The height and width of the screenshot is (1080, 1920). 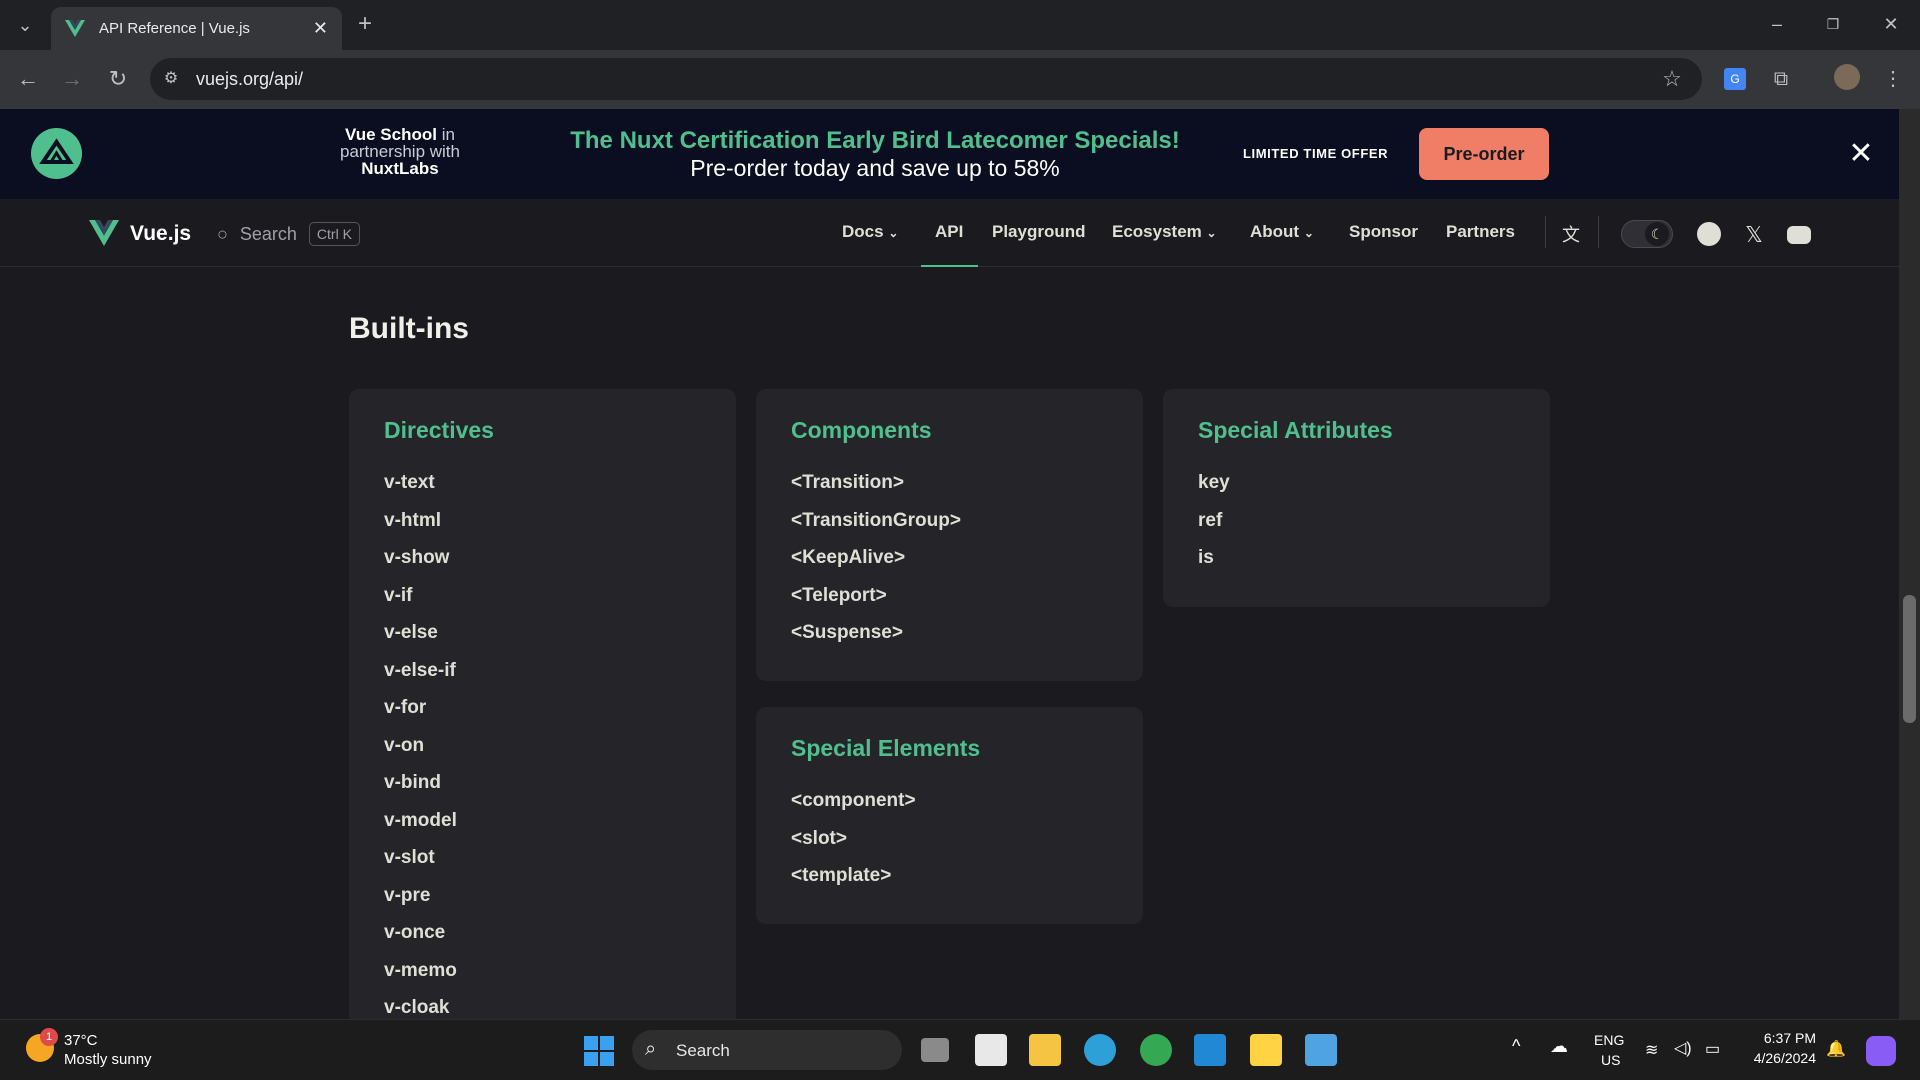 What do you see at coordinates (268, 233) in the screenshot?
I see `search-label: Search` at bounding box center [268, 233].